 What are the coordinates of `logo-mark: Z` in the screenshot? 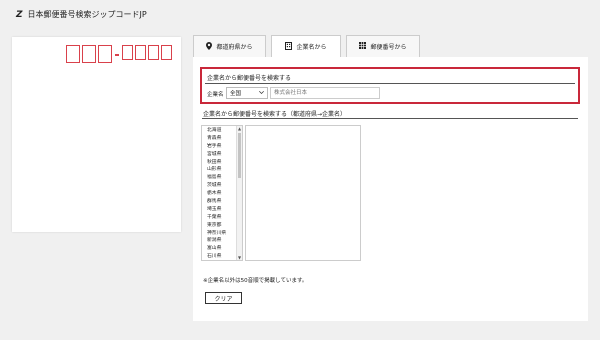 It's located at (19, 14).